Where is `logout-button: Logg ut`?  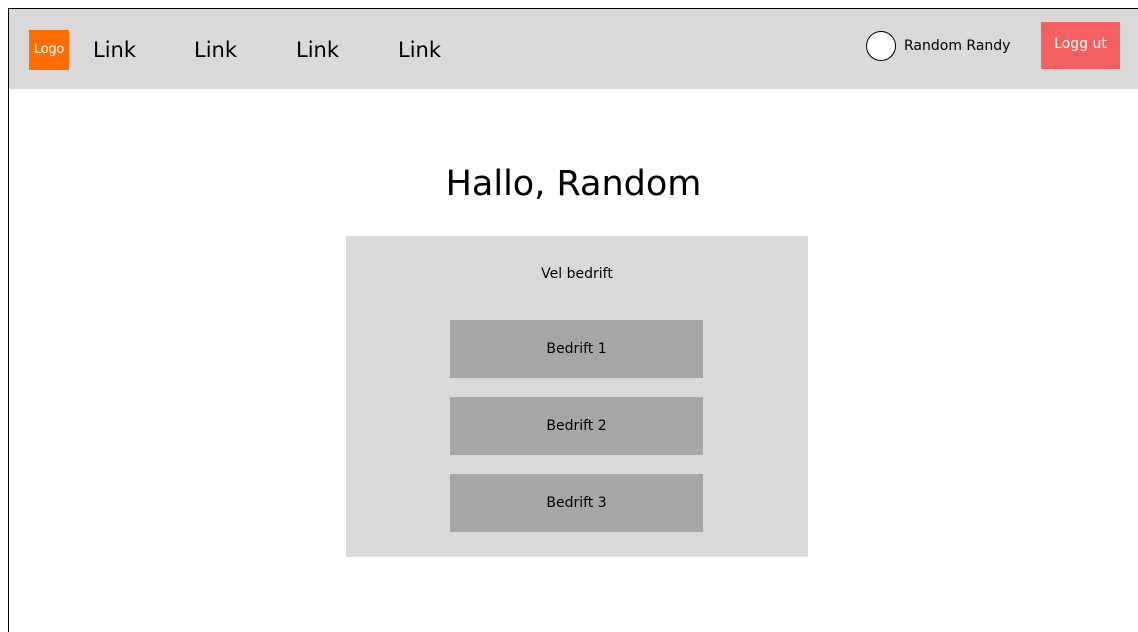
logout-button: Logg ut is located at coordinates (1080, 45).